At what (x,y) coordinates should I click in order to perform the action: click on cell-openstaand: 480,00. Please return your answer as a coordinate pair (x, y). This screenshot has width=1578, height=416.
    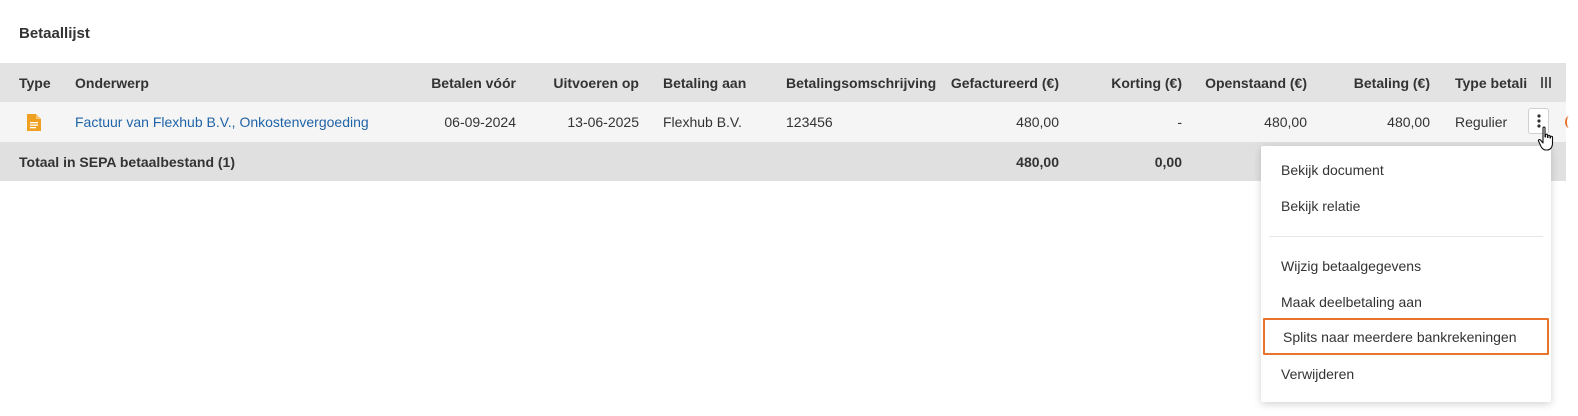
    Looking at the image, I should click on (1285, 122).